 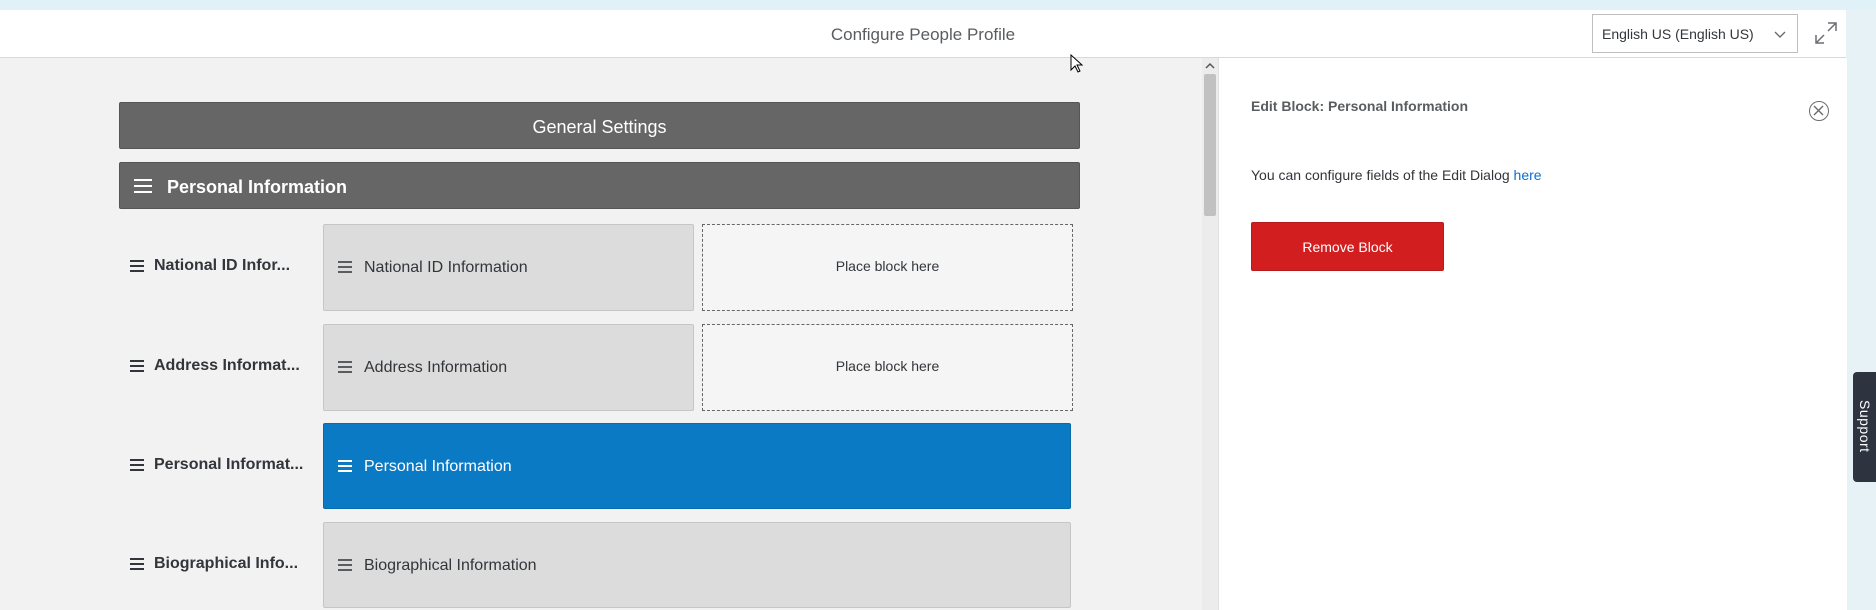 I want to click on support-tab: Support, so click(x=1864, y=427).